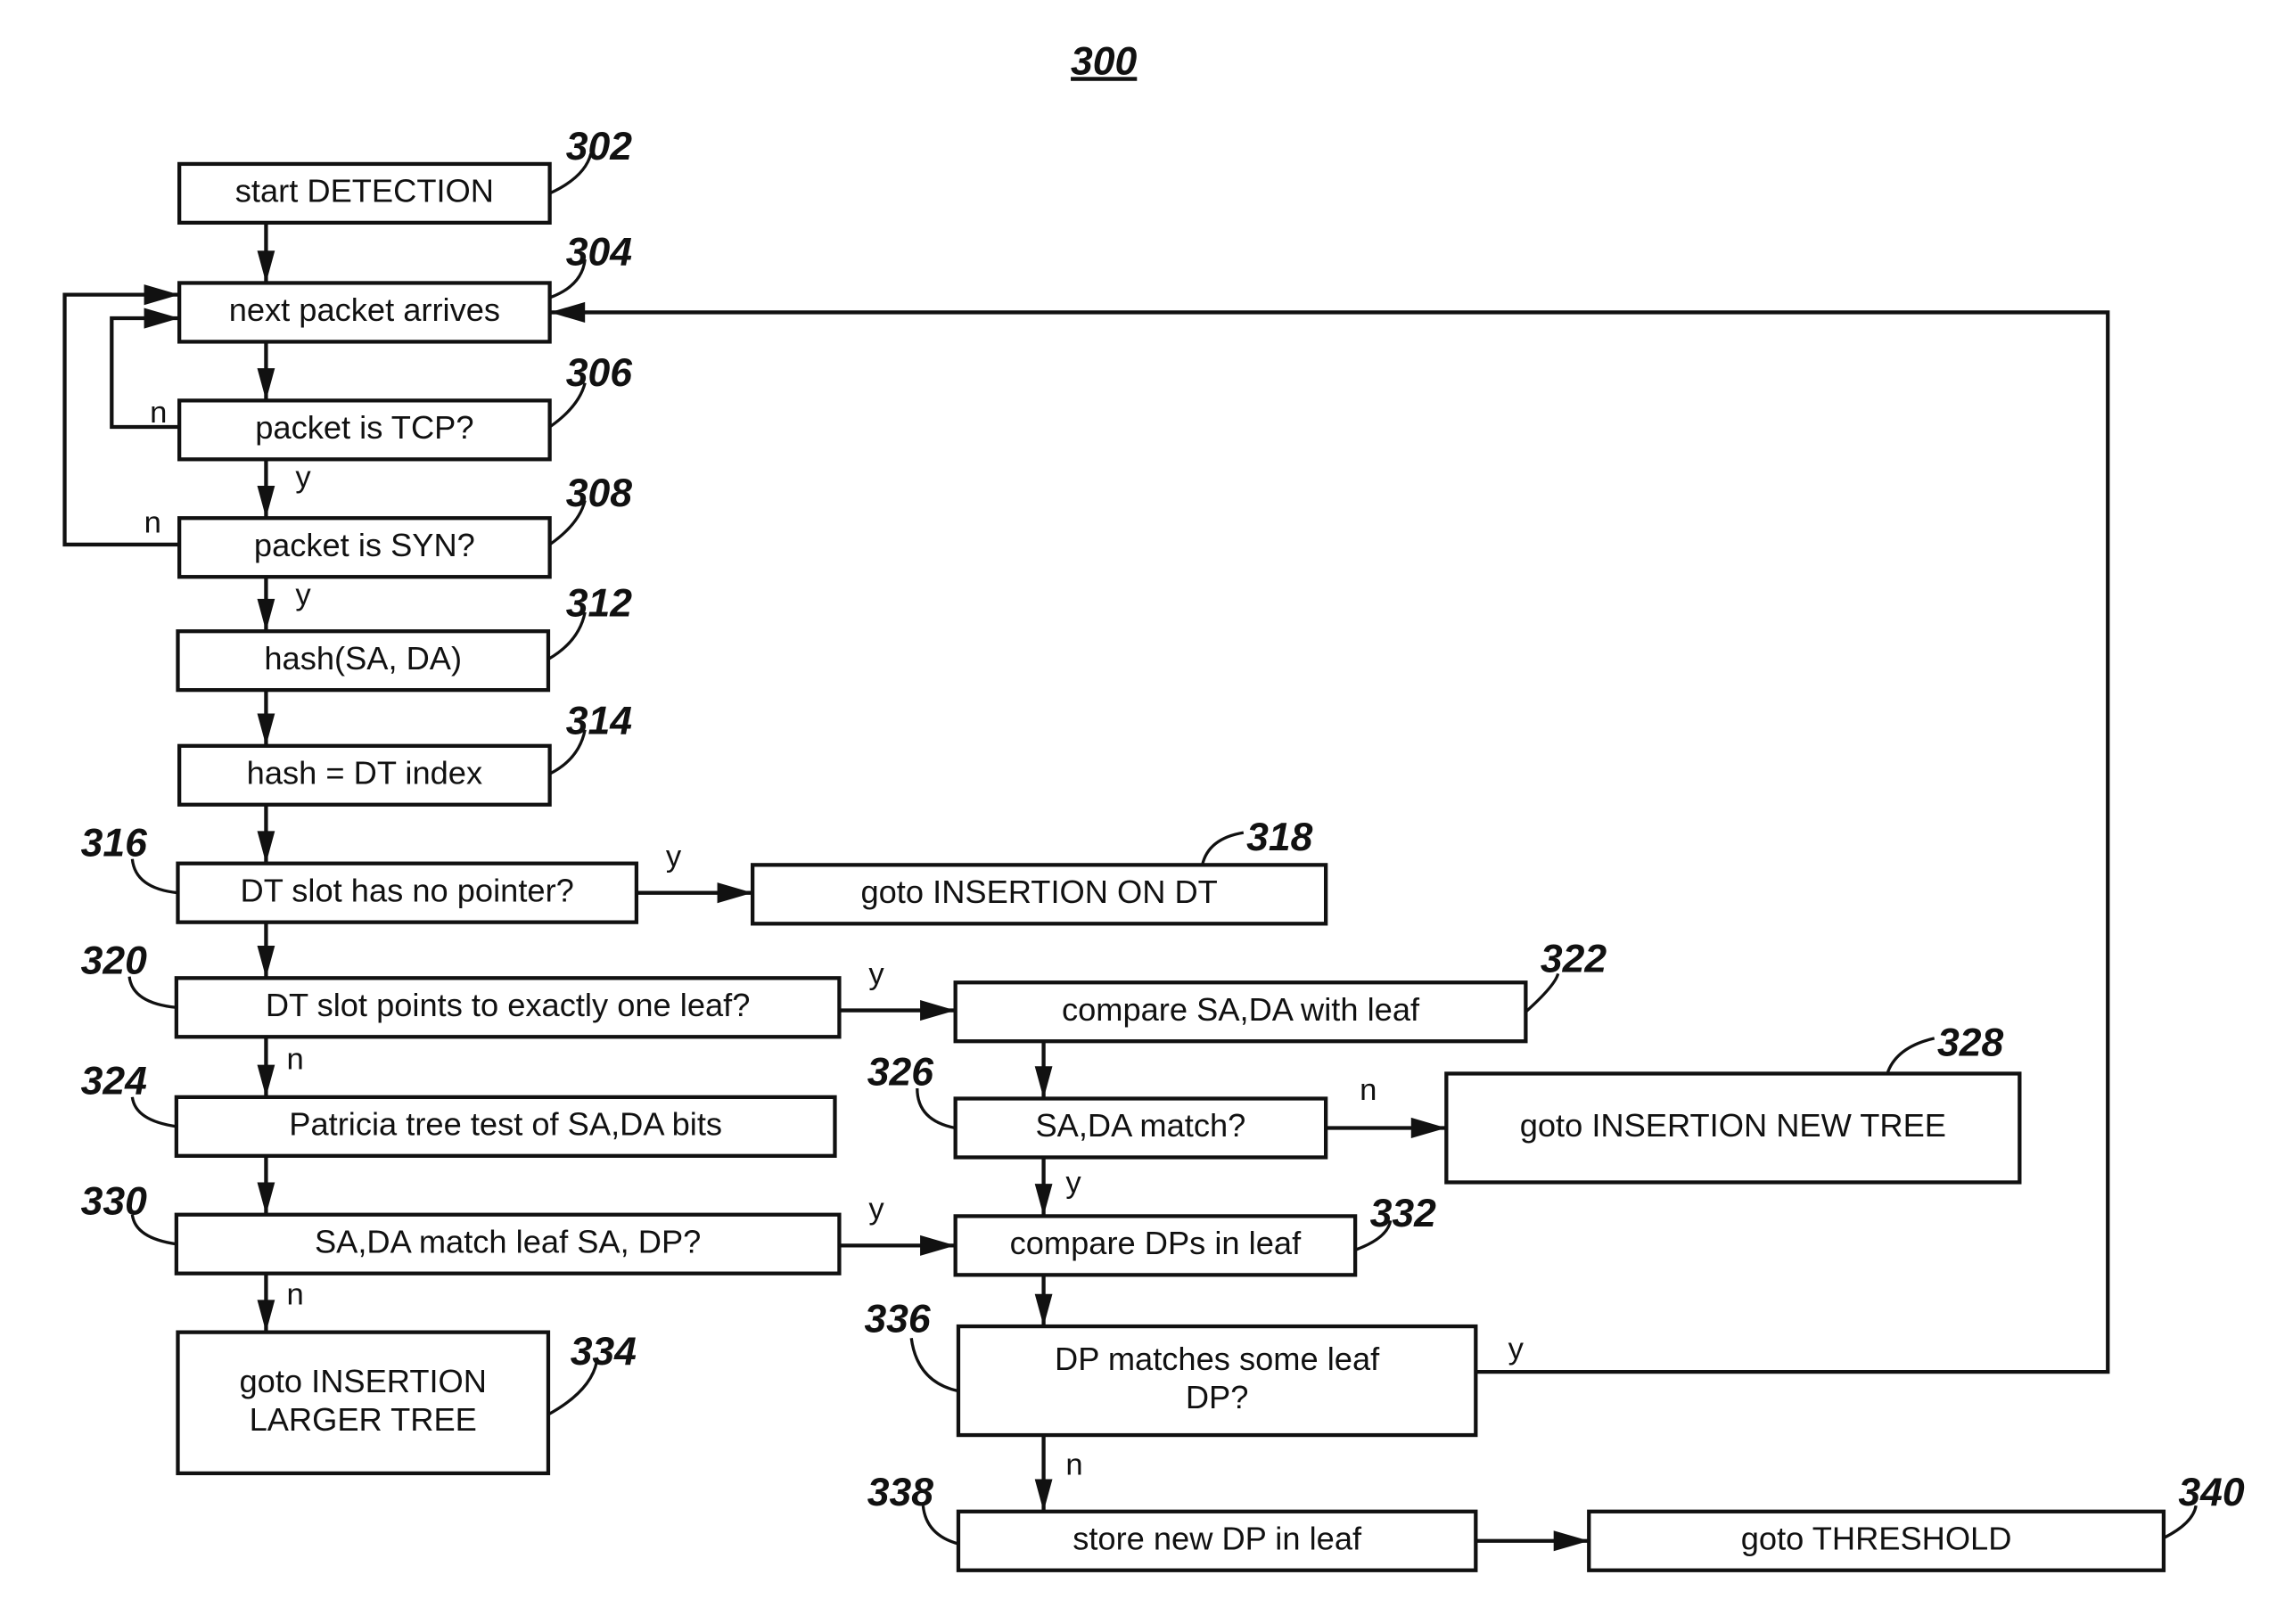 The height and width of the screenshot is (1624, 2293). I want to click on branch-no-336: n, so click(1073, 1465).